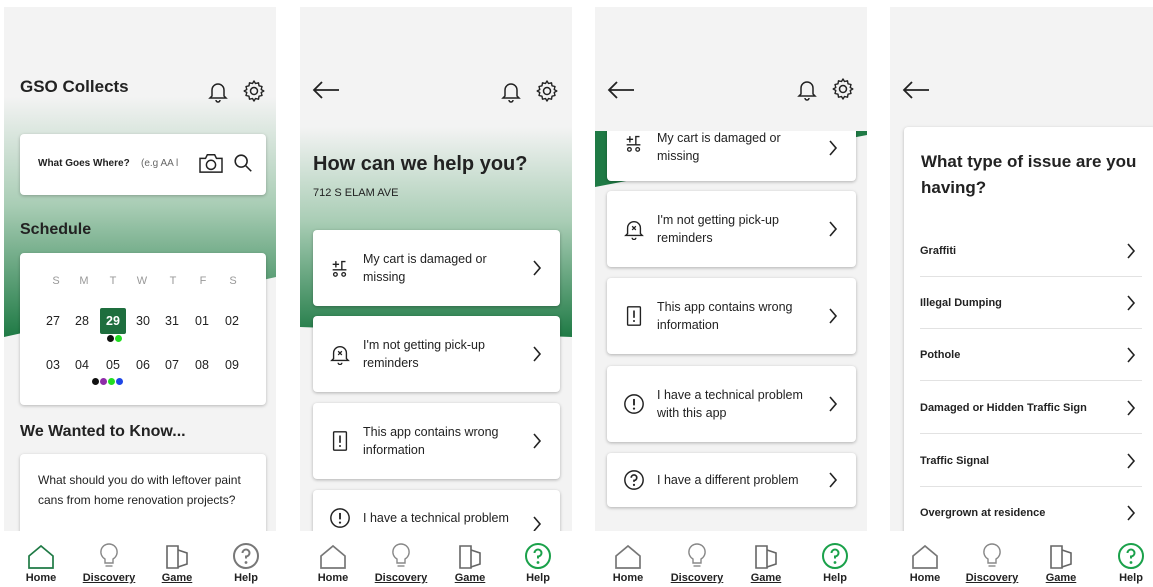 The width and height of the screenshot is (1153, 587). What do you see at coordinates (728, 480) in the screenshot?
I see `help-option-label: I have a different problem` at bounding box center [728, 480].